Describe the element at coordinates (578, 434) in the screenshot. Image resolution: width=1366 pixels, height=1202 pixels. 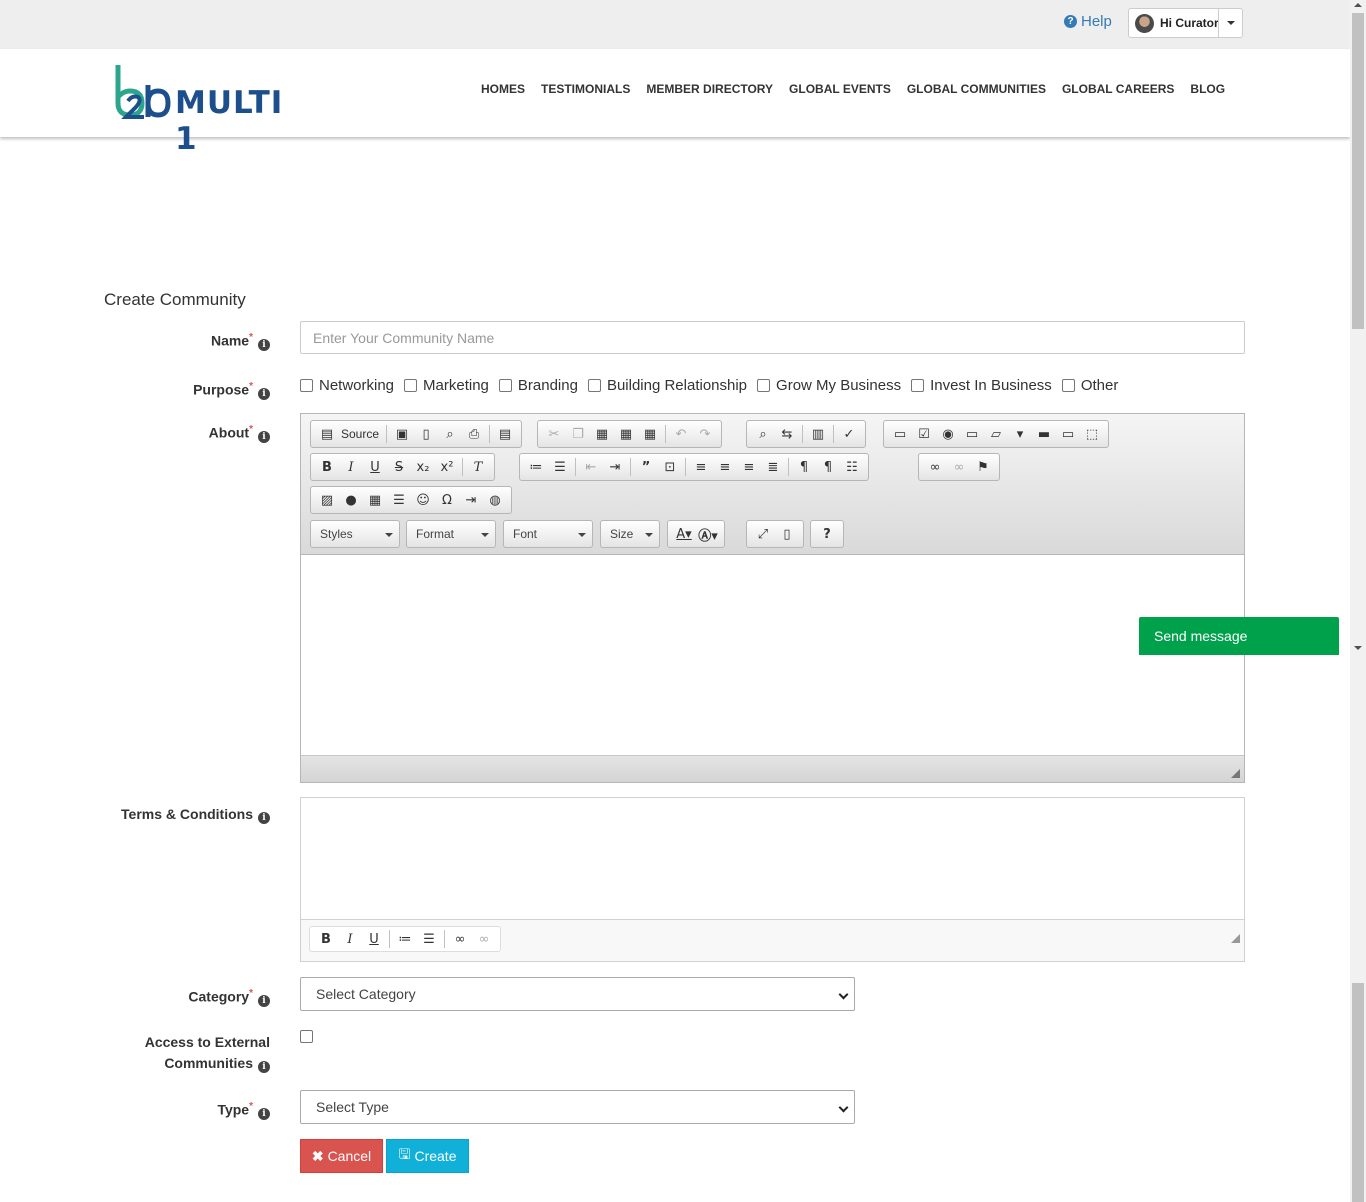
I see `copy-icon: ❐` at that location.